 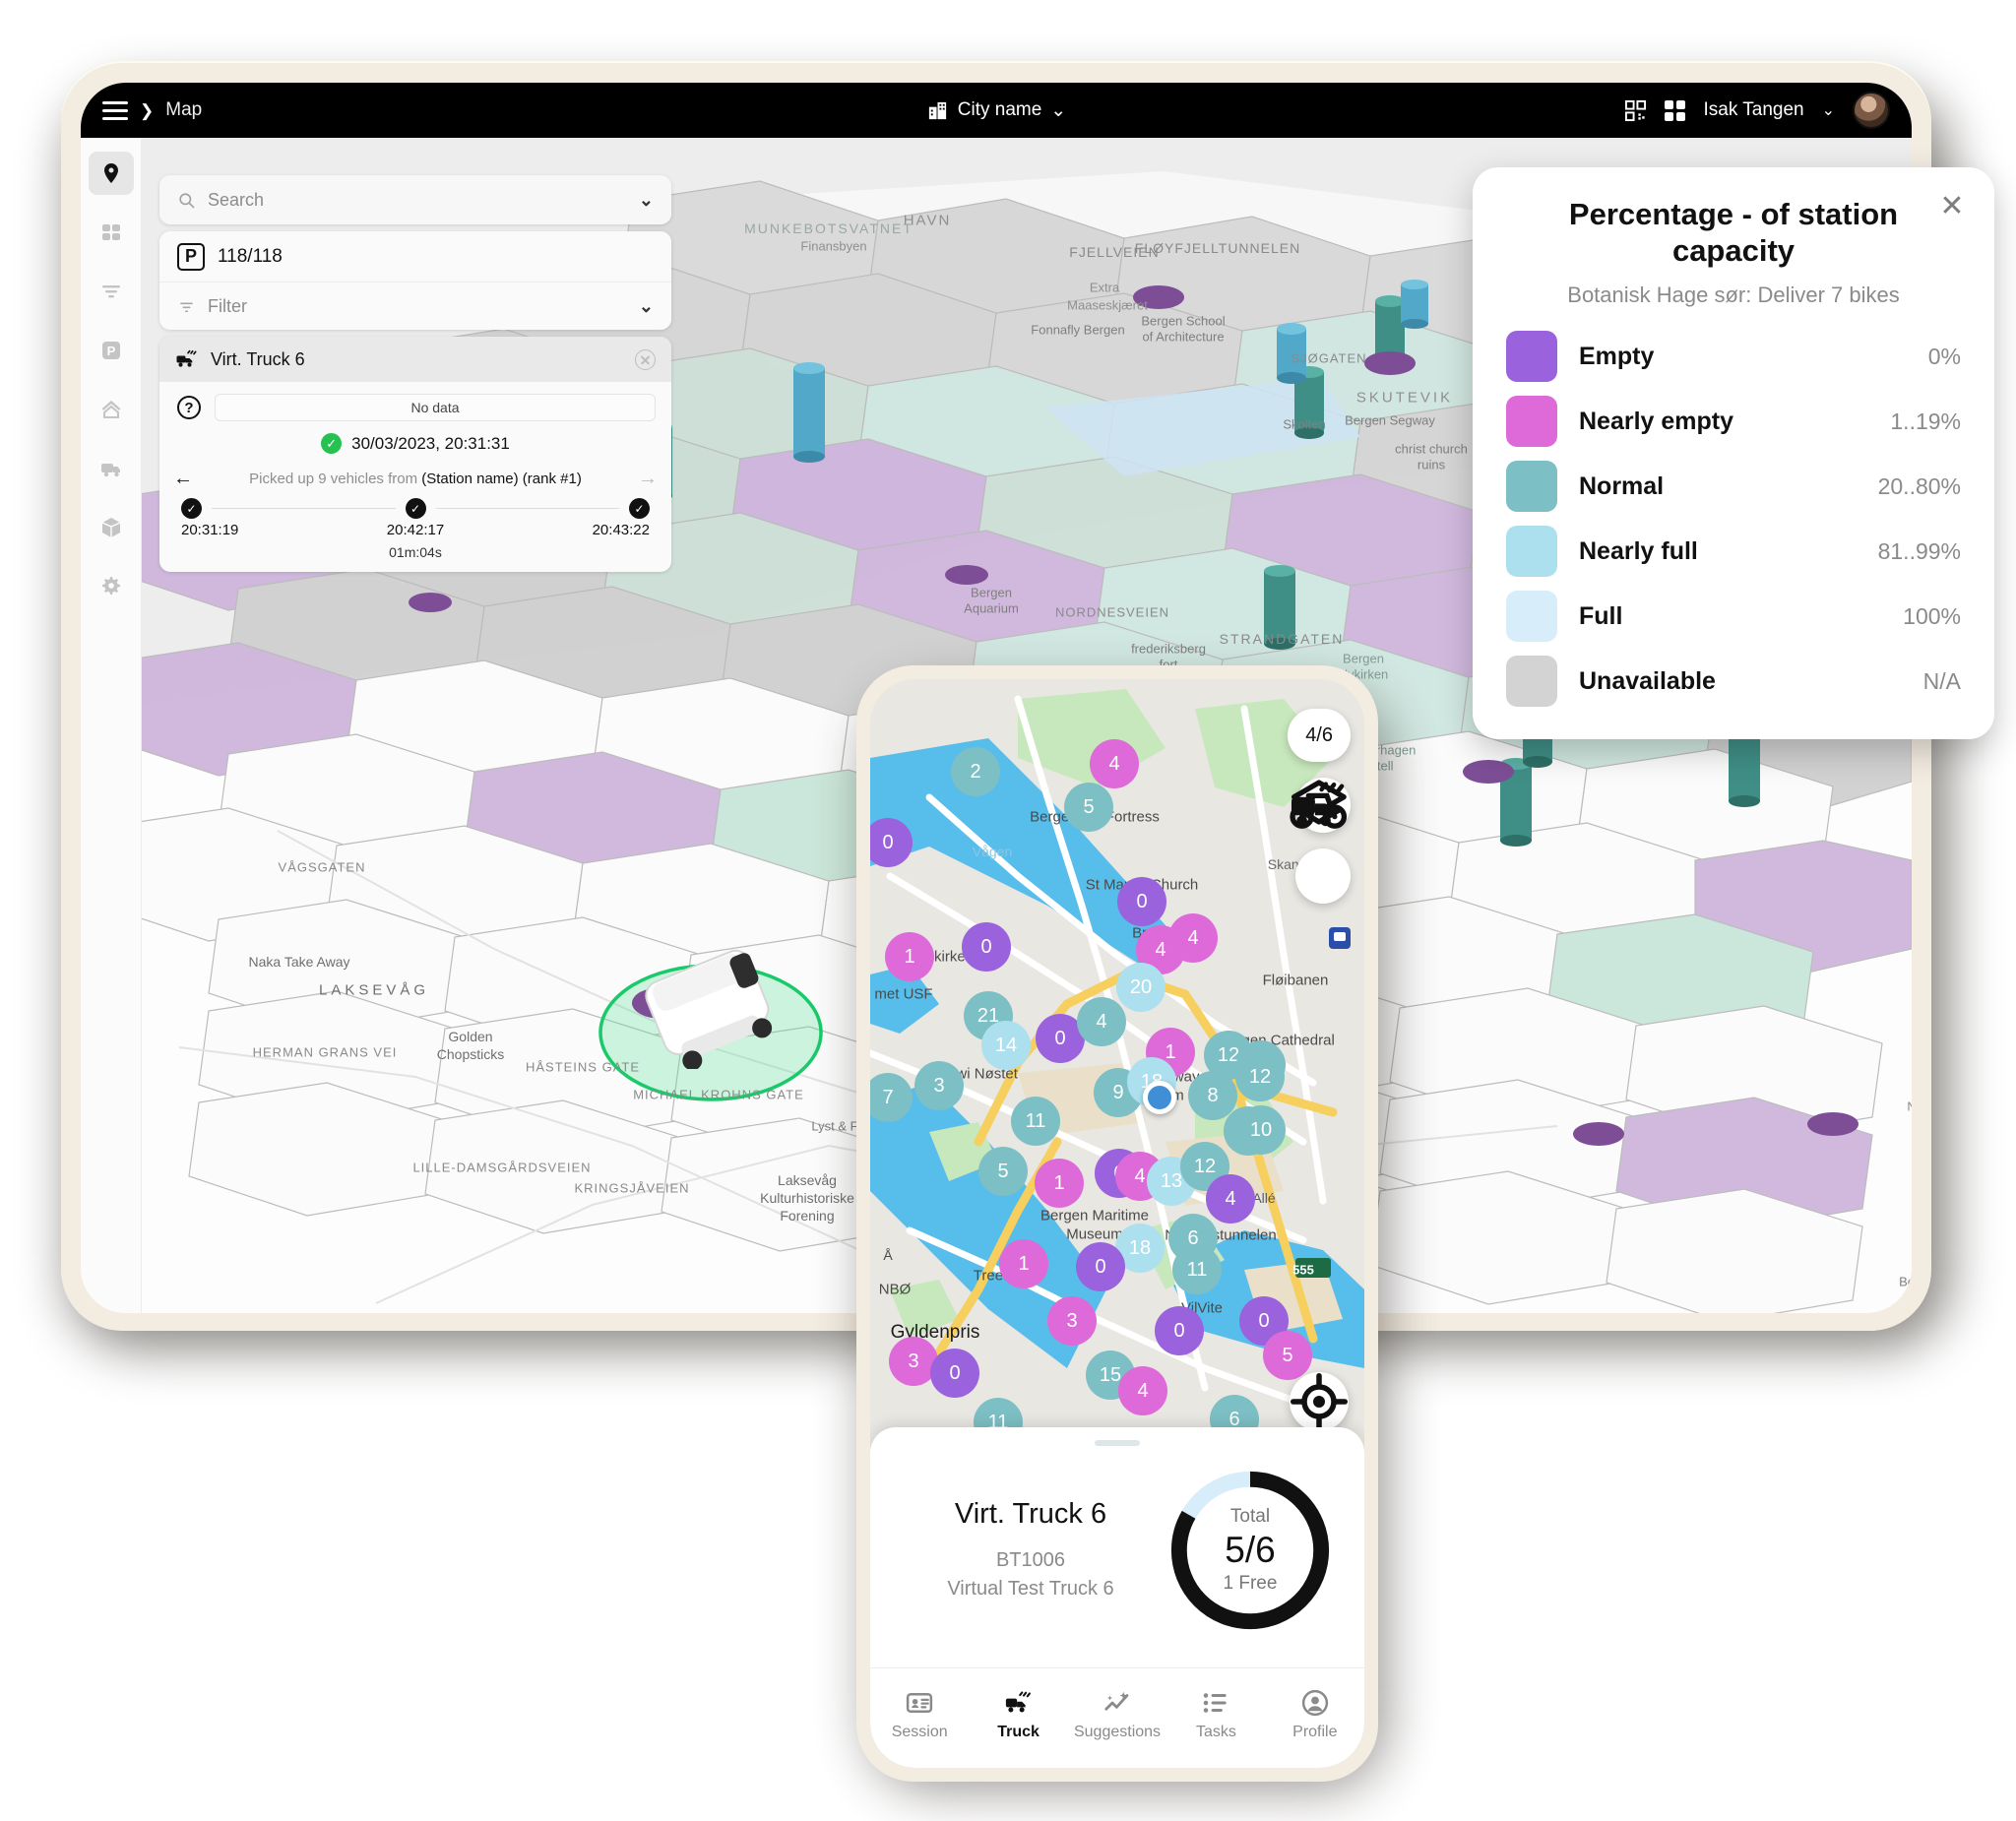 What do you see at coordinates (115, 110) in the screenshot?
I see `hamburger-icon` at bounding box center [115, 110].